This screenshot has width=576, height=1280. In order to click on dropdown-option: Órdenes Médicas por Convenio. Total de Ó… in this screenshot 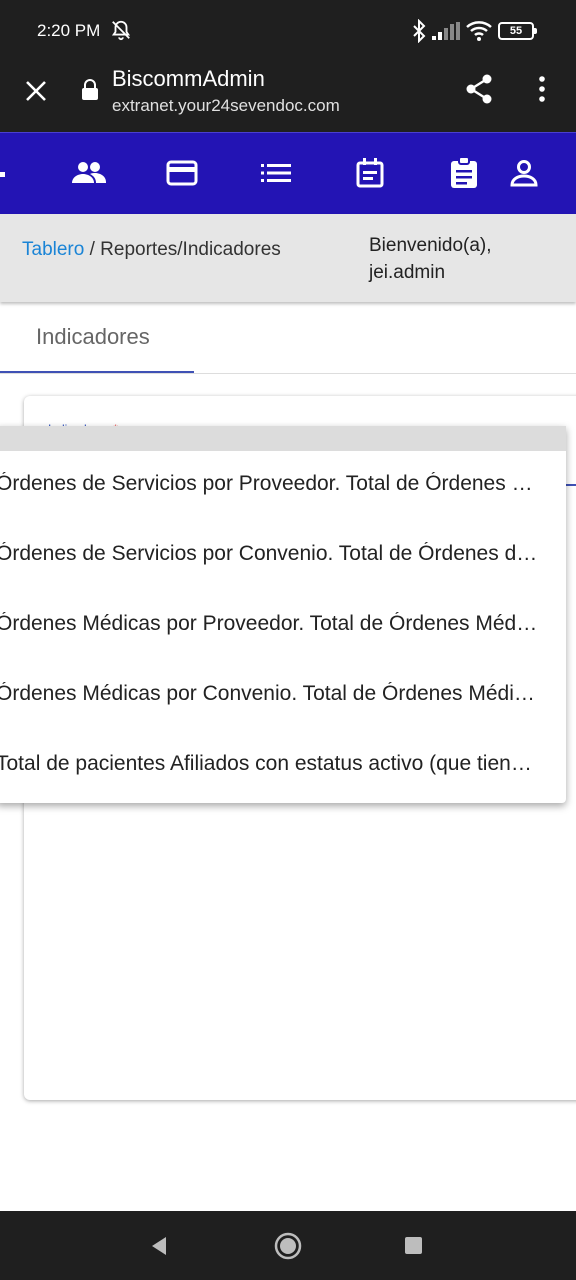, I will do `click(283, 697)`.